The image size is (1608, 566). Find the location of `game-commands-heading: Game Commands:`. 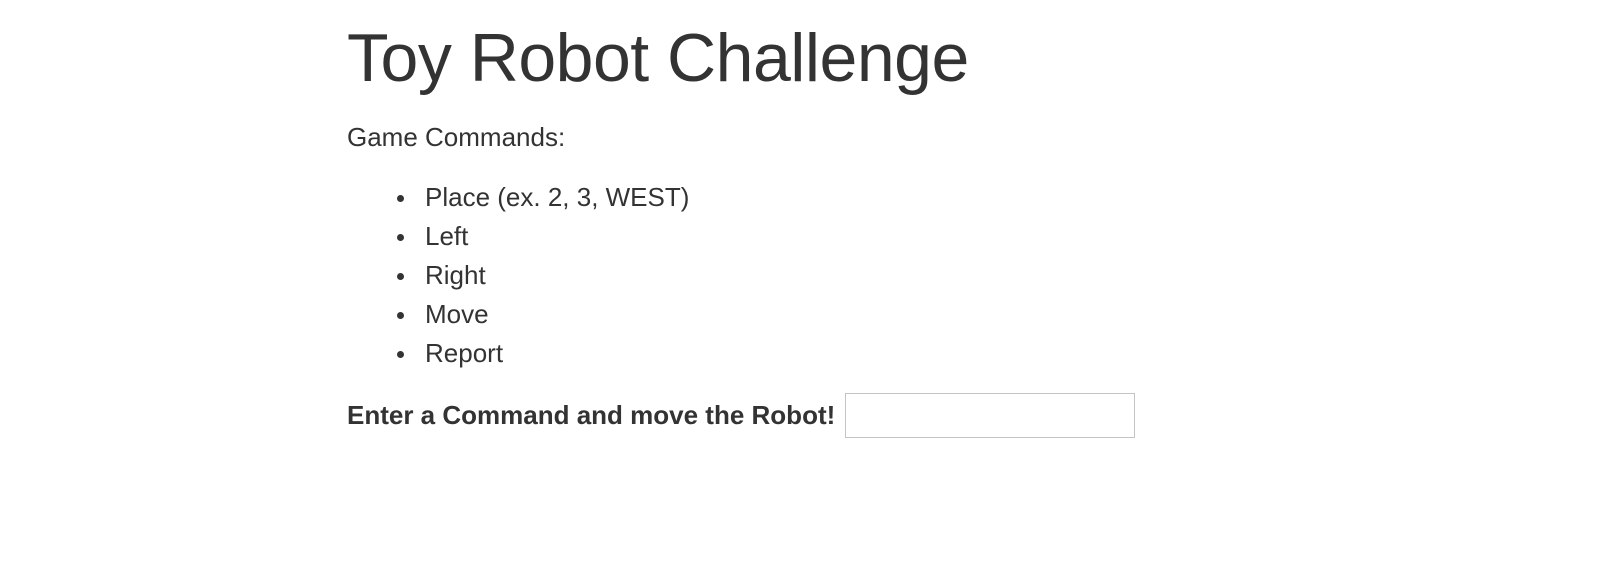

game-commands-heading: Game Commands: is located at coordinates (456, 137).